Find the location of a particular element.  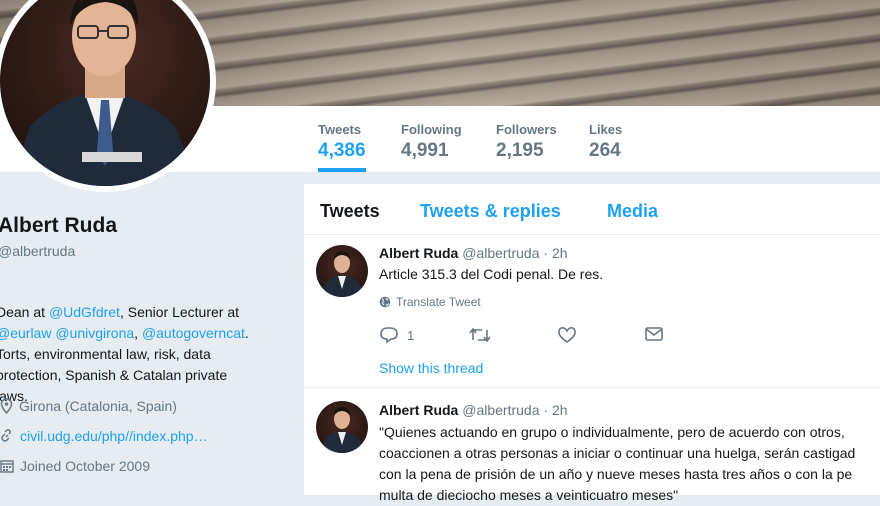

stat-likes: Likes 264 is located at coordinates (605, 147).